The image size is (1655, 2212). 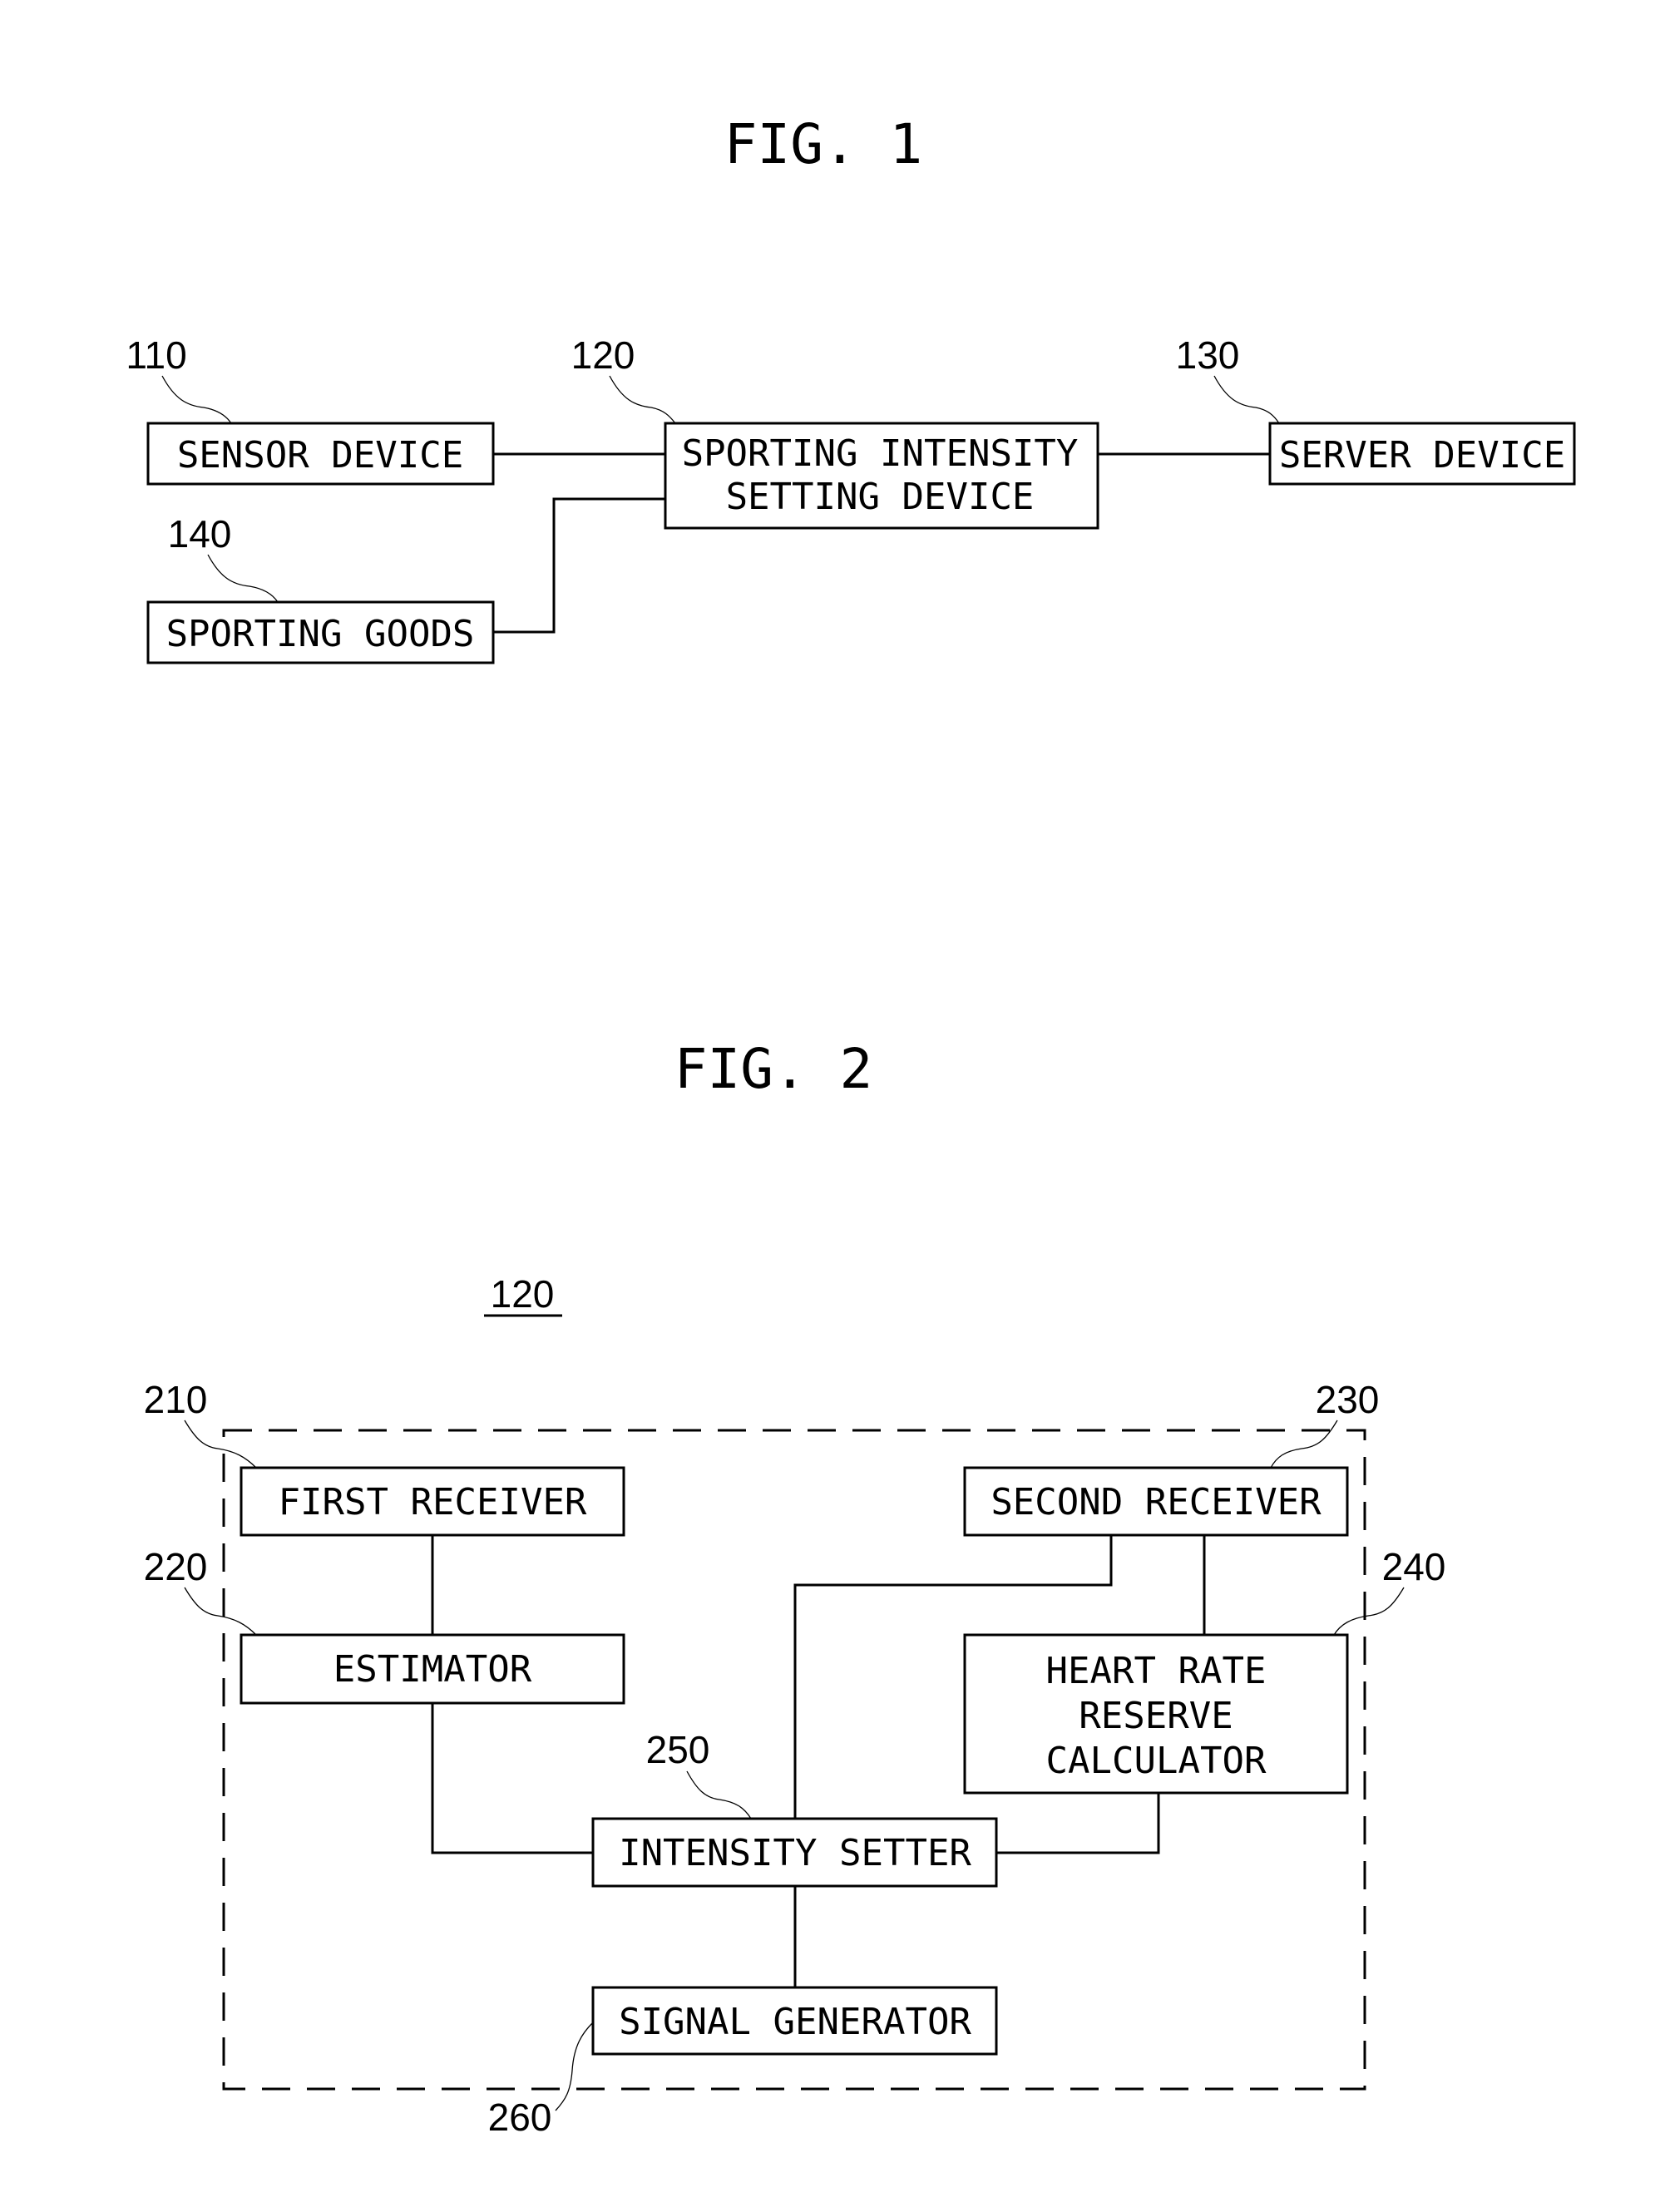 I want to click on fig2-title: FIG. 2, so click(x=773, y=1069).